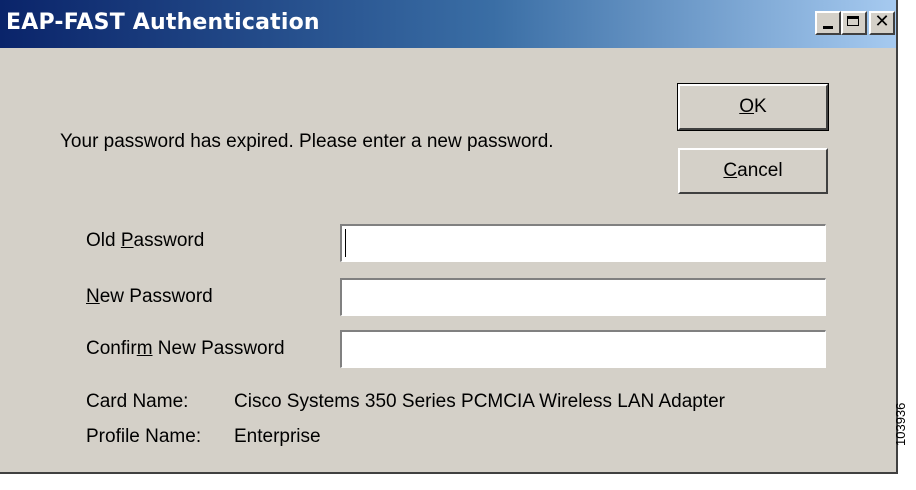 The height and width of the screenshot is (490, 916). Describe the element at coordinates (828, 23) in the screenshot. I see `minimize-button` at that location.